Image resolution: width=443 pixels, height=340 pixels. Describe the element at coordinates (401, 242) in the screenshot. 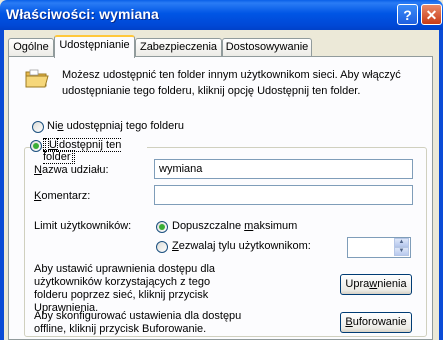

I see `spin-up-icon: ▲` at that location.